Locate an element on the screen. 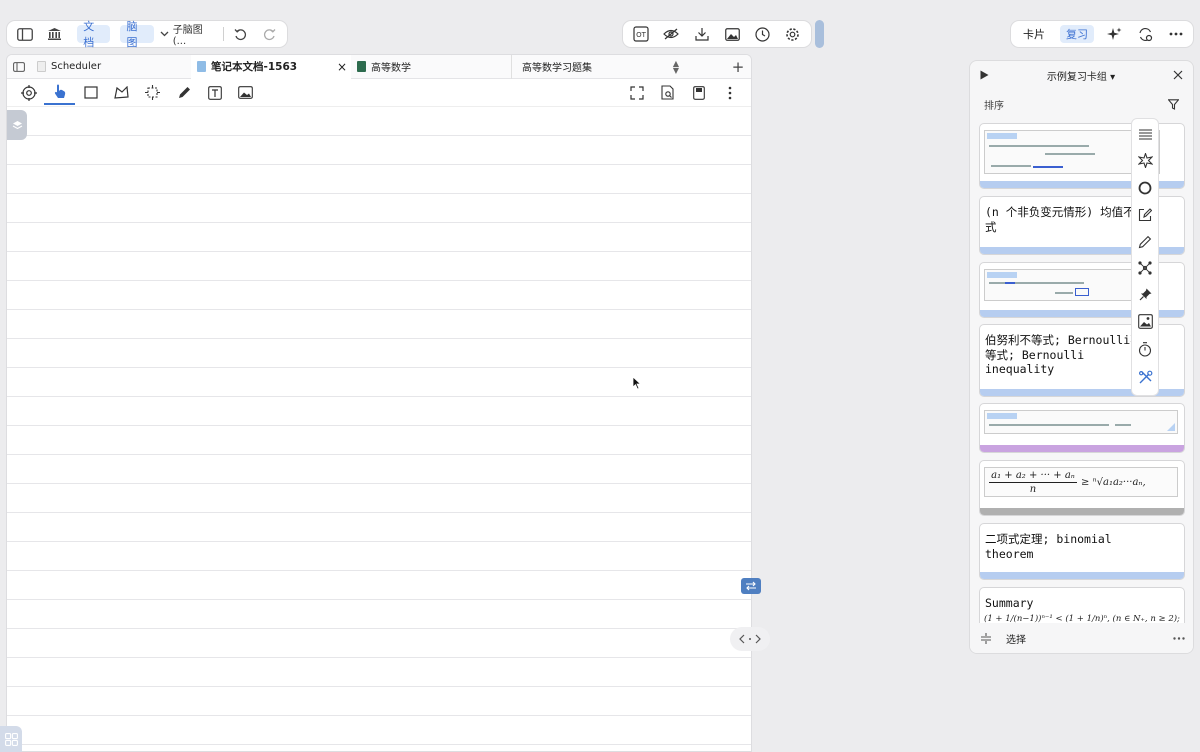 The image size is (1200, 752). deck-title: 示例复习卡组 ▾ is located at coordinates (1081, 75).